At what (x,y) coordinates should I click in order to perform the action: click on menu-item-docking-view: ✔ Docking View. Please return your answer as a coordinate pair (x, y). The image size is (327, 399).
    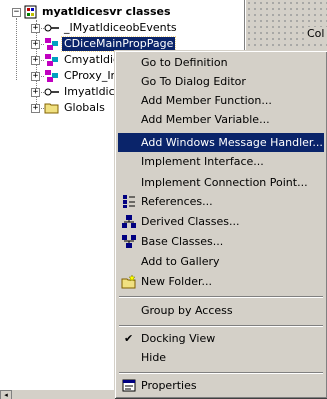
    Looking at the image, I should click on (221, 338).